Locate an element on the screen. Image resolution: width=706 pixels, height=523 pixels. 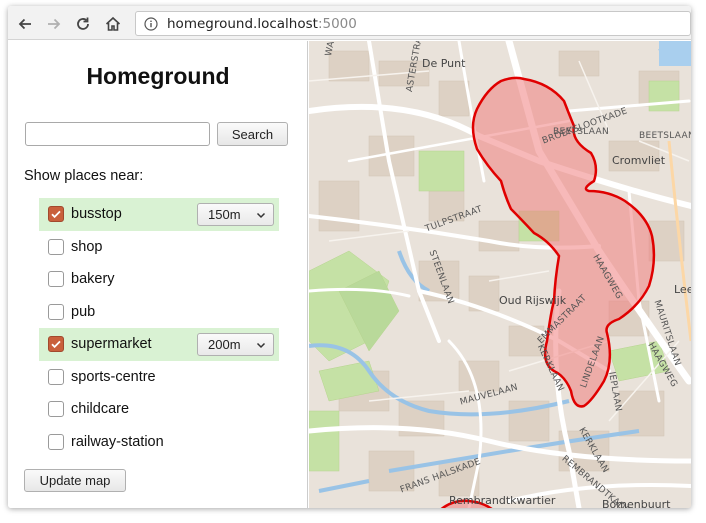
distance-value: 200m is located at coordinates (224, 344).